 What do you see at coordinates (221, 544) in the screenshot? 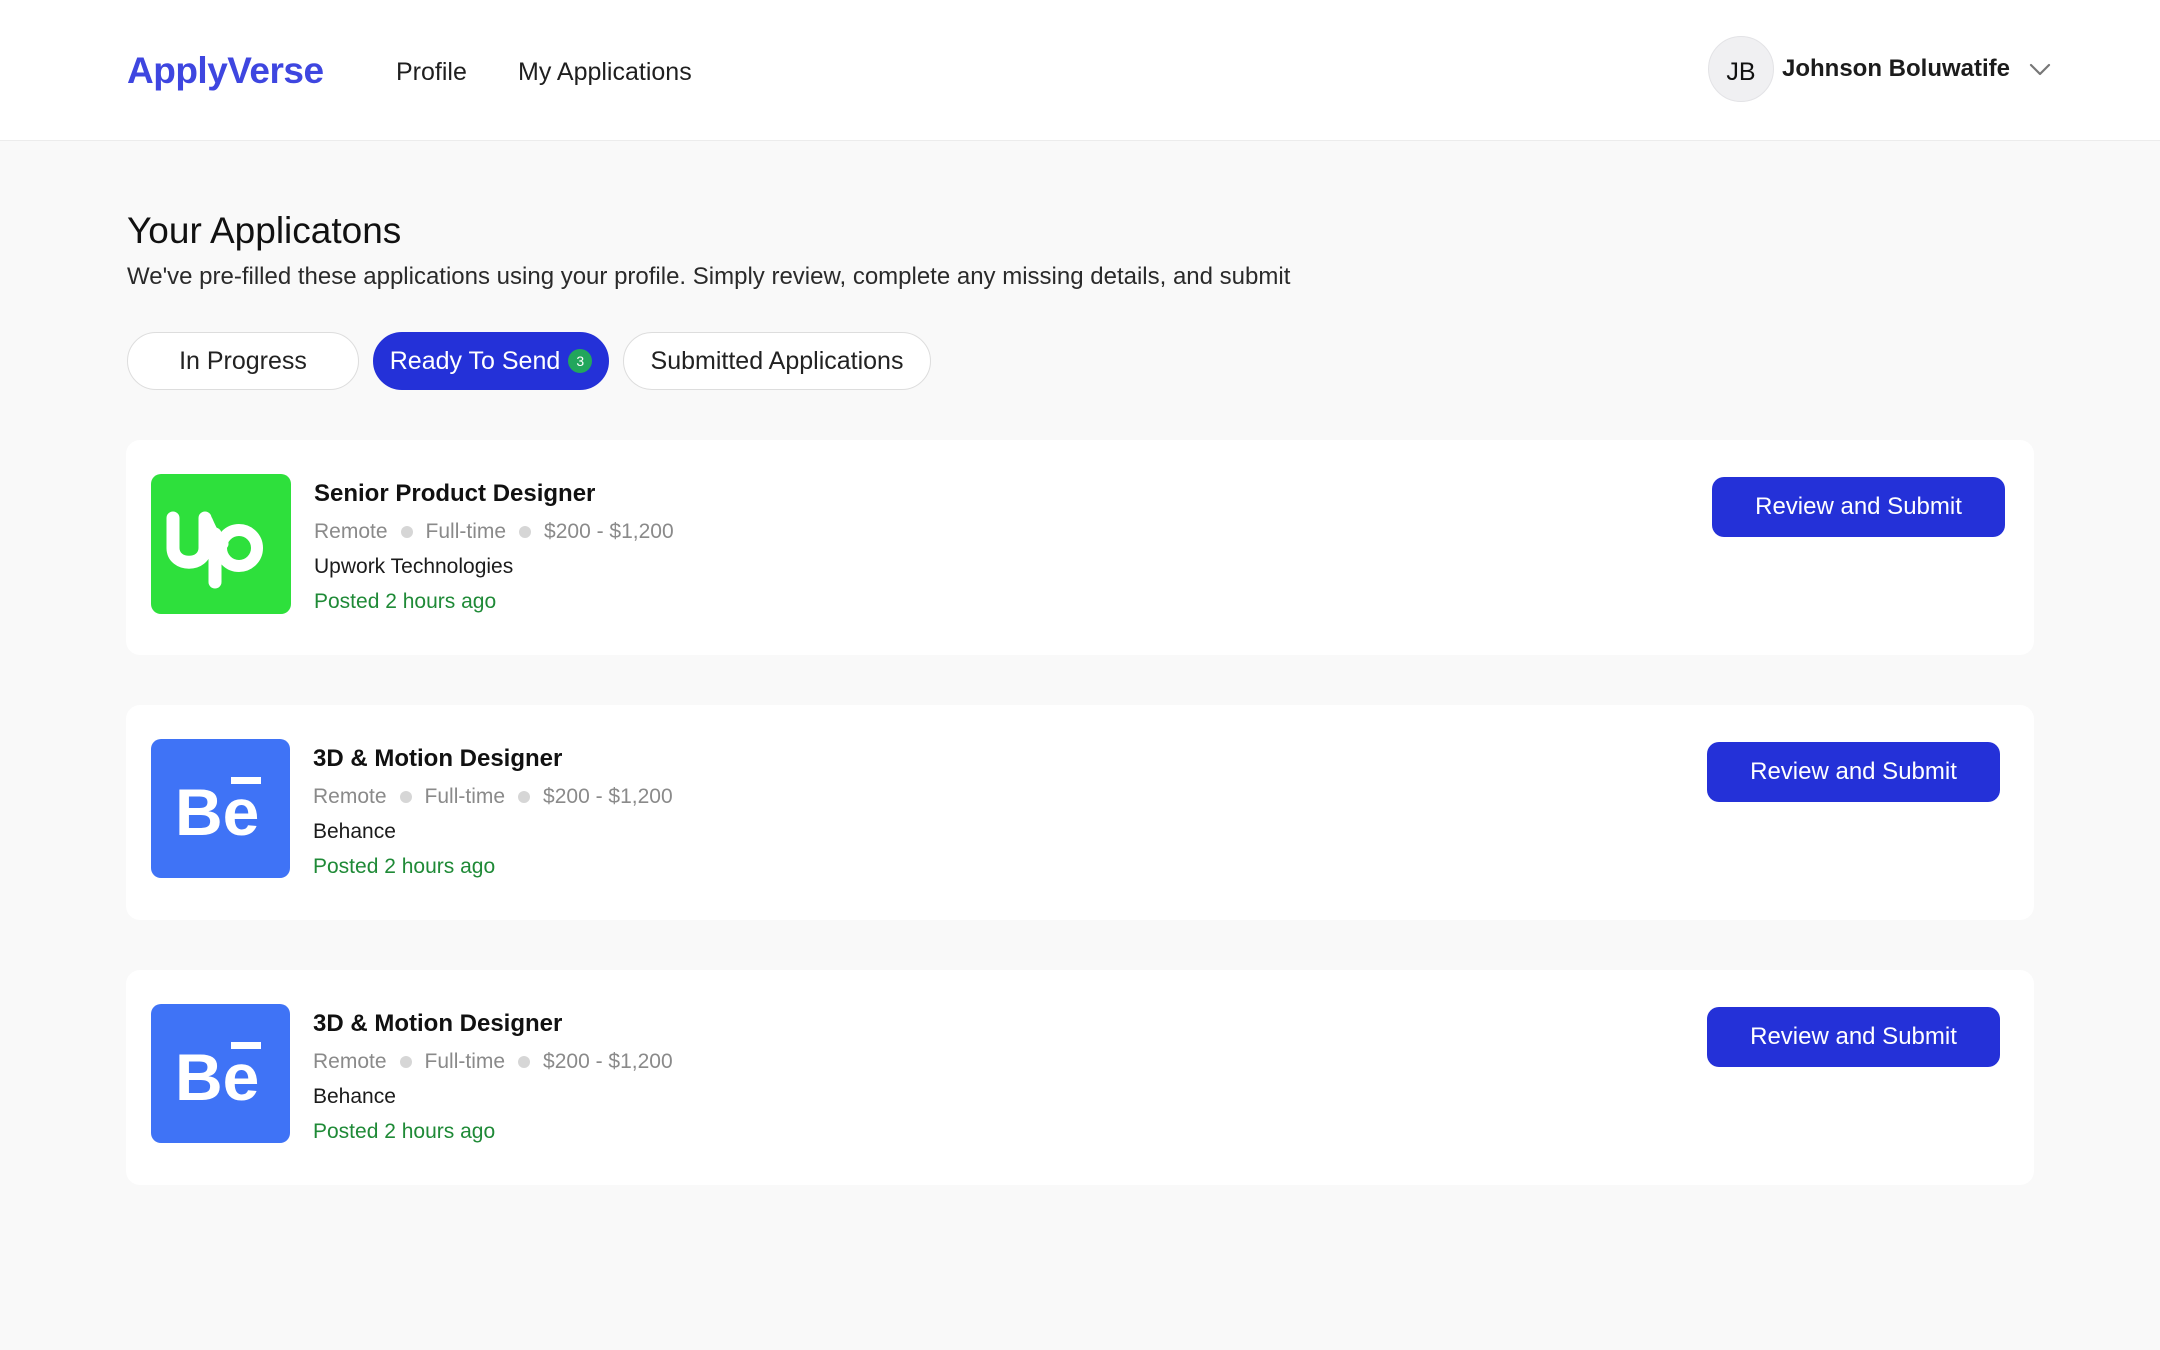
I see `upwork-logo-icon` at bounding box center [221, 544].